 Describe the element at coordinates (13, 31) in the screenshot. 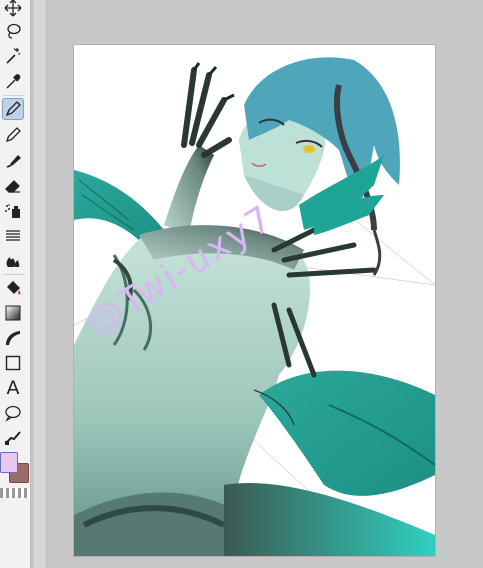

I see `lasso-icon` at that location.